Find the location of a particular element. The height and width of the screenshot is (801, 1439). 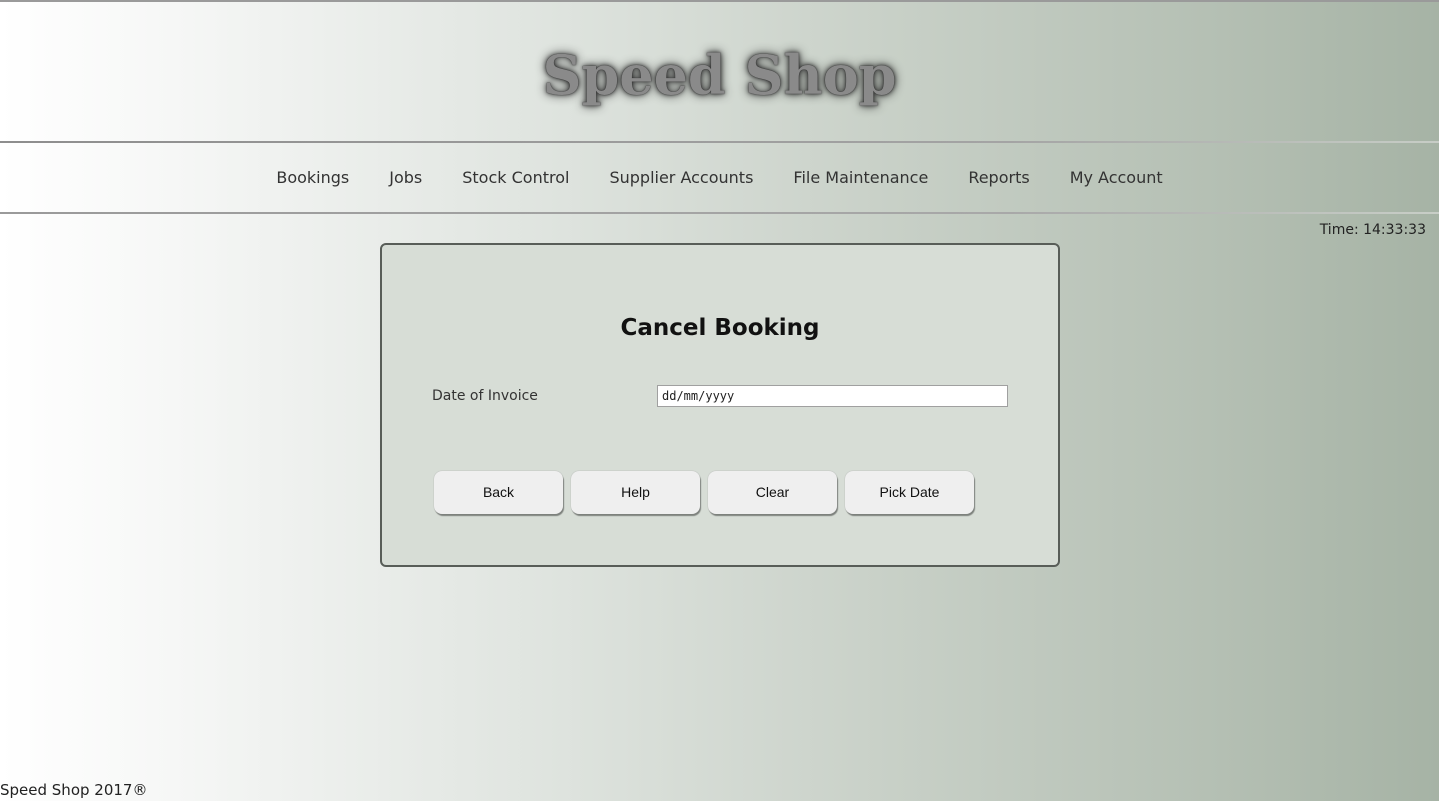

pick-date-button: Pick Date is located at coordinates (909, 492).